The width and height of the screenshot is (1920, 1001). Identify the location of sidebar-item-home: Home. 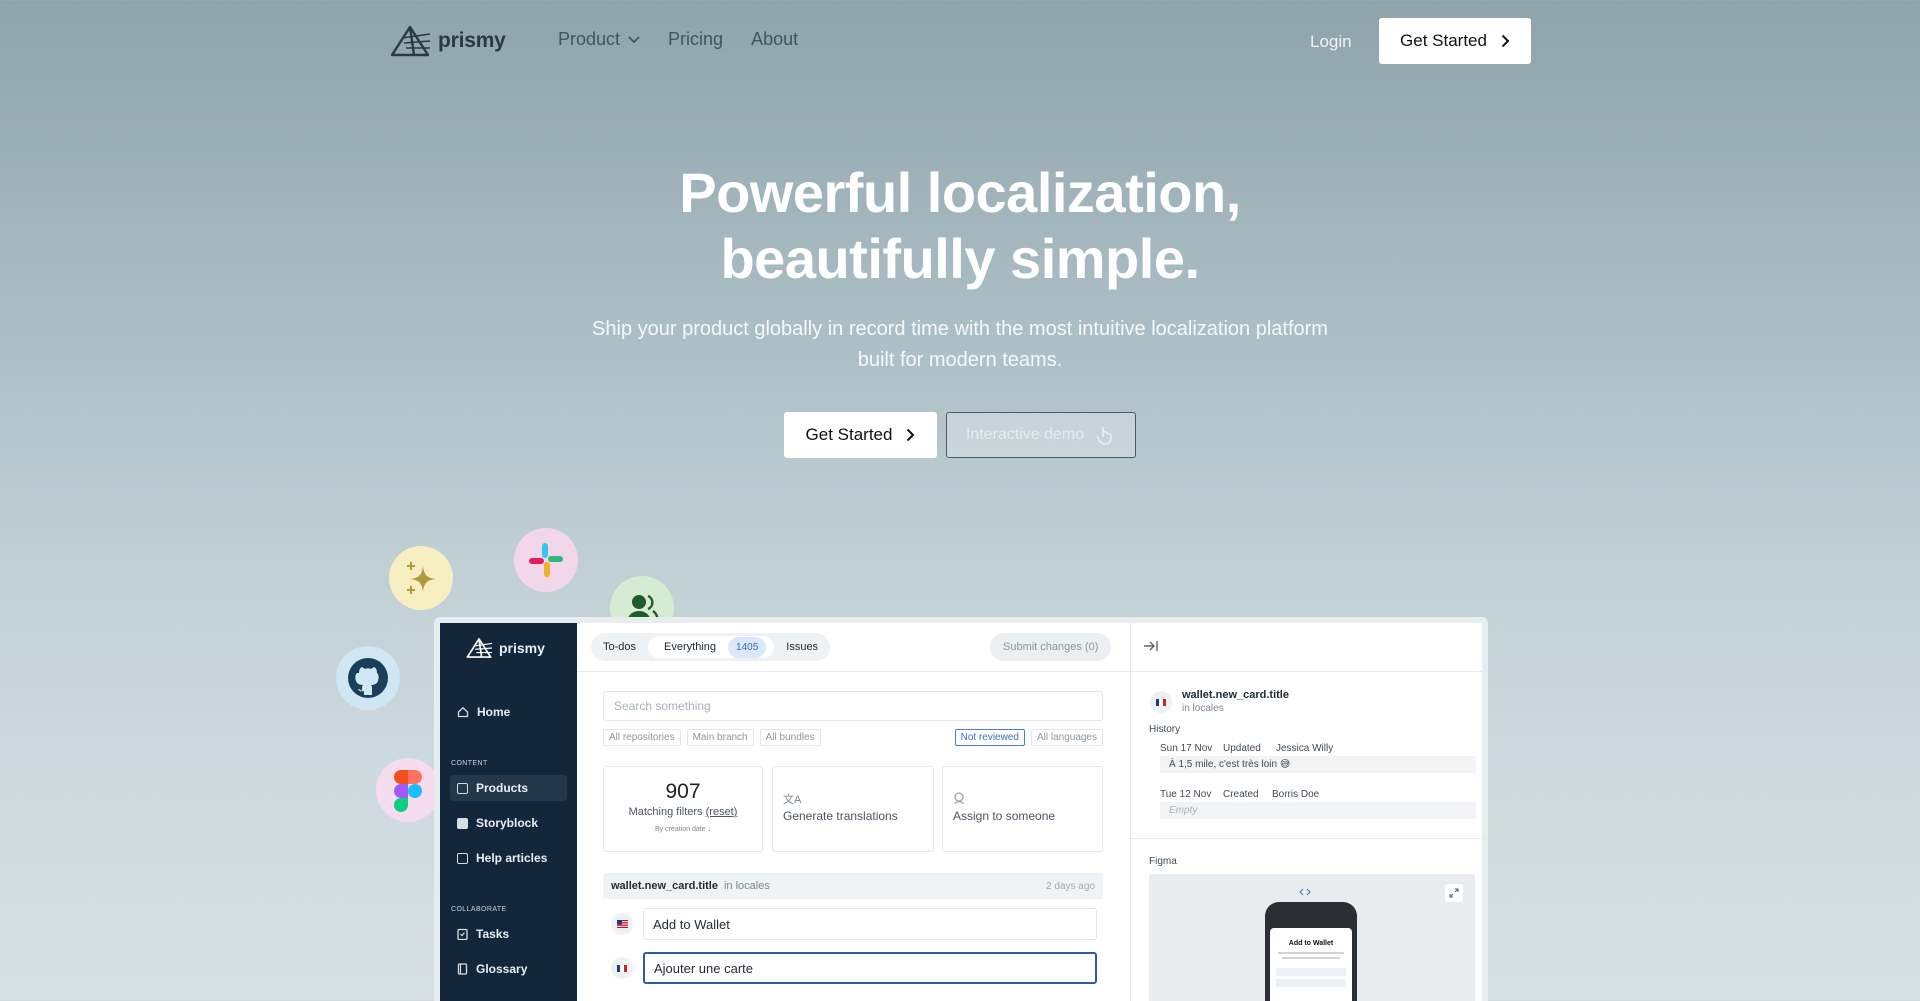
(508, 712).